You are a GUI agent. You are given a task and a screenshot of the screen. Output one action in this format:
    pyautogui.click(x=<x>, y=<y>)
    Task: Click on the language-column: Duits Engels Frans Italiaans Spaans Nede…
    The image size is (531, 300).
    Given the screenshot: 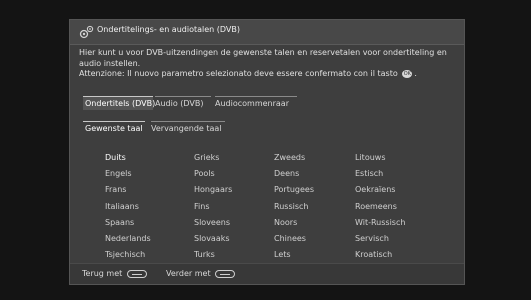 What is the action you would take?
    pyautogui.click(x=128, y=206)
    